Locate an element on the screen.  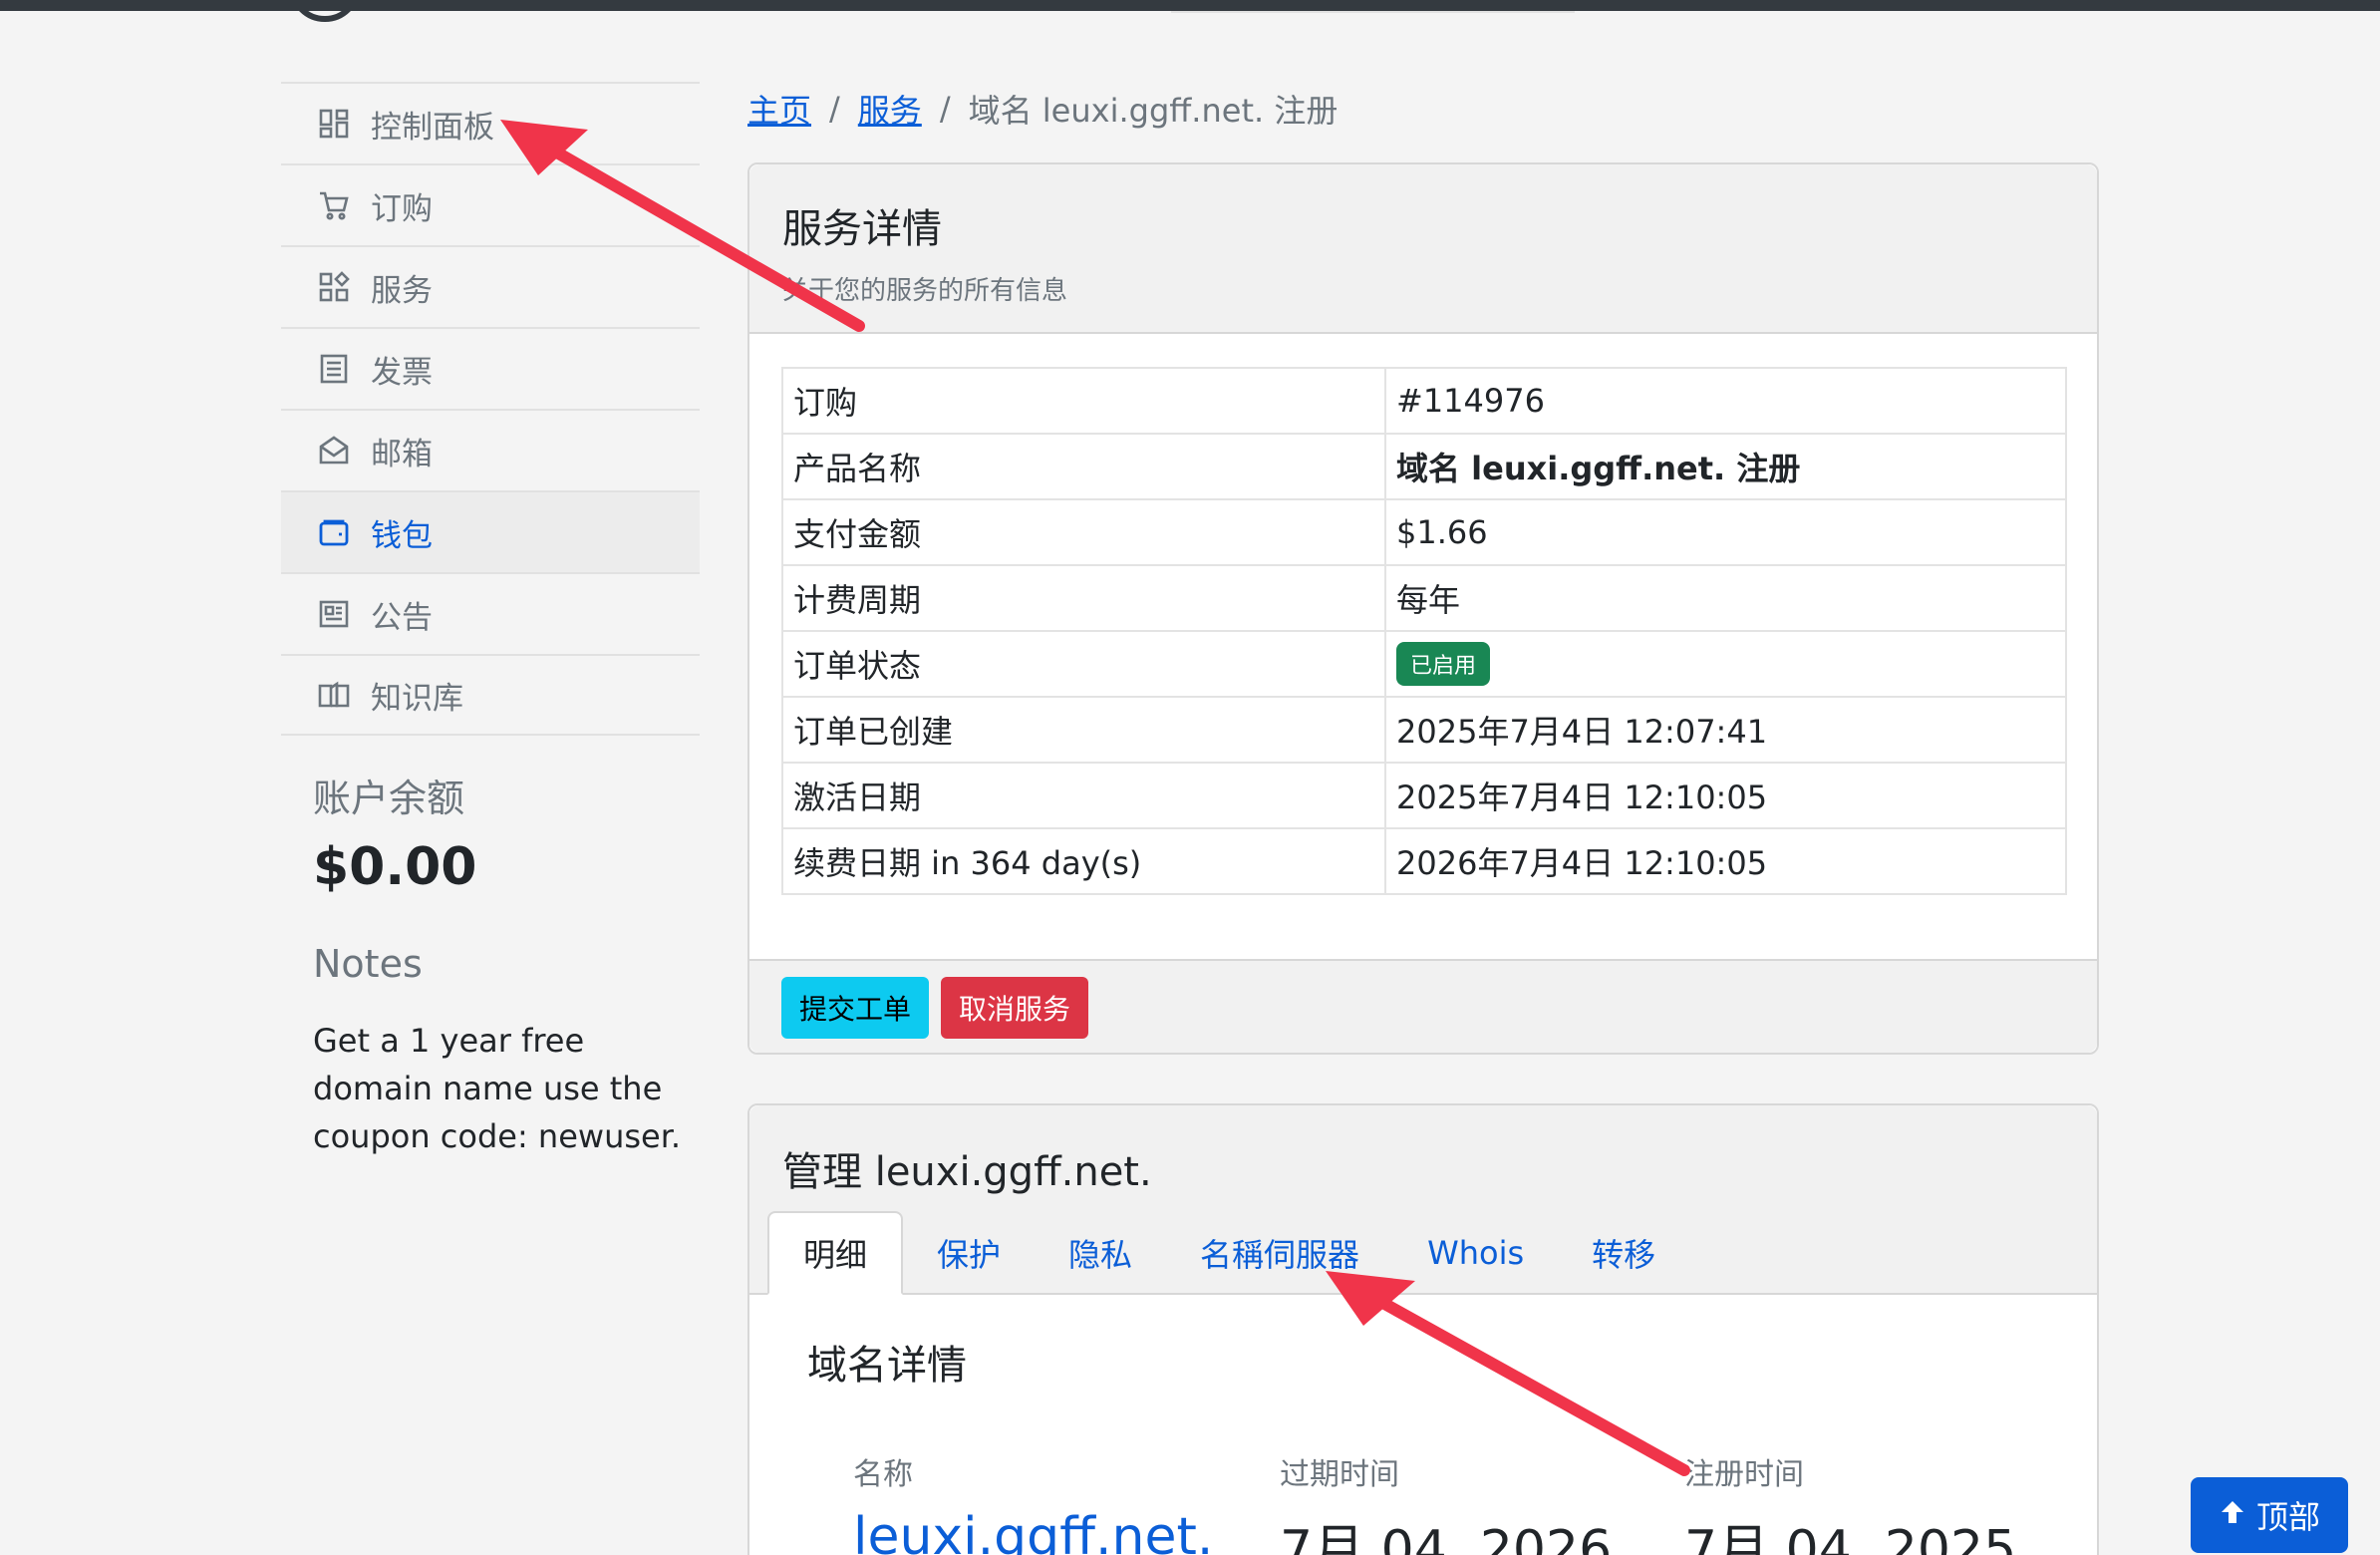
row-label: 激活日期 is located at coordinates (1083, 795).